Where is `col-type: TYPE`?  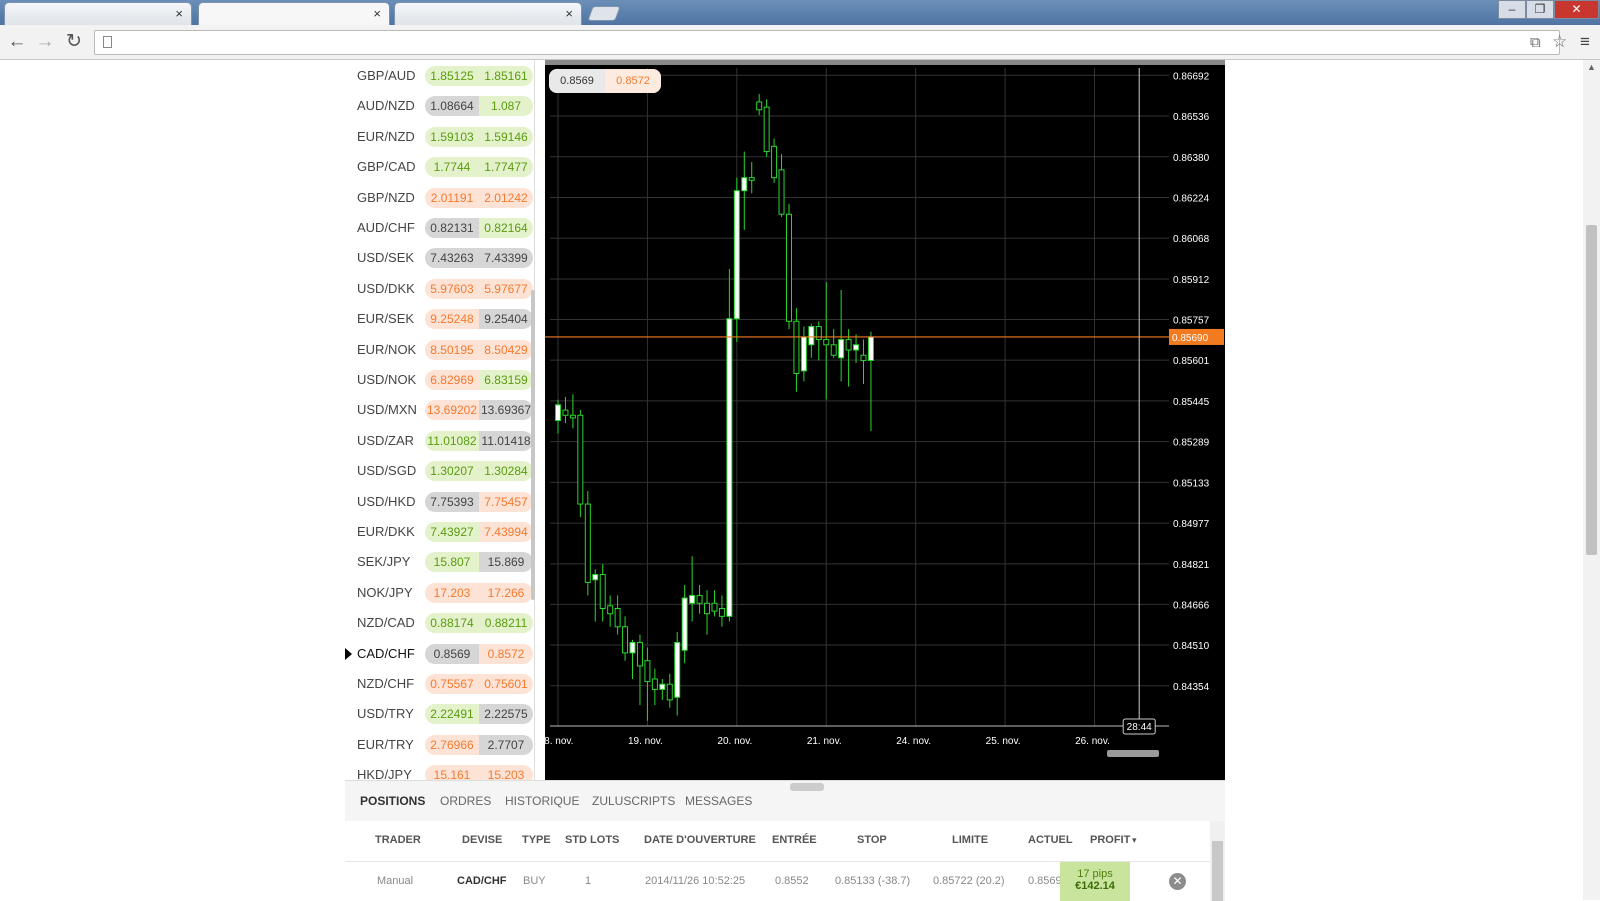 col-type: TYPE is located at coordinates (536, 840).